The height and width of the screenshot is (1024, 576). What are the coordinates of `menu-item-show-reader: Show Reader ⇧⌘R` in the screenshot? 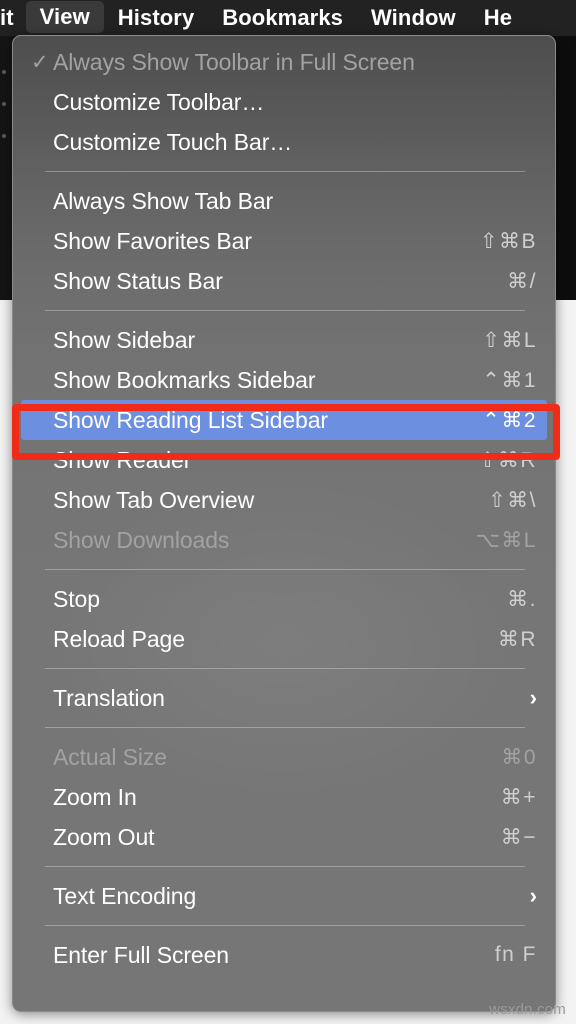 It's located at (284, 460).